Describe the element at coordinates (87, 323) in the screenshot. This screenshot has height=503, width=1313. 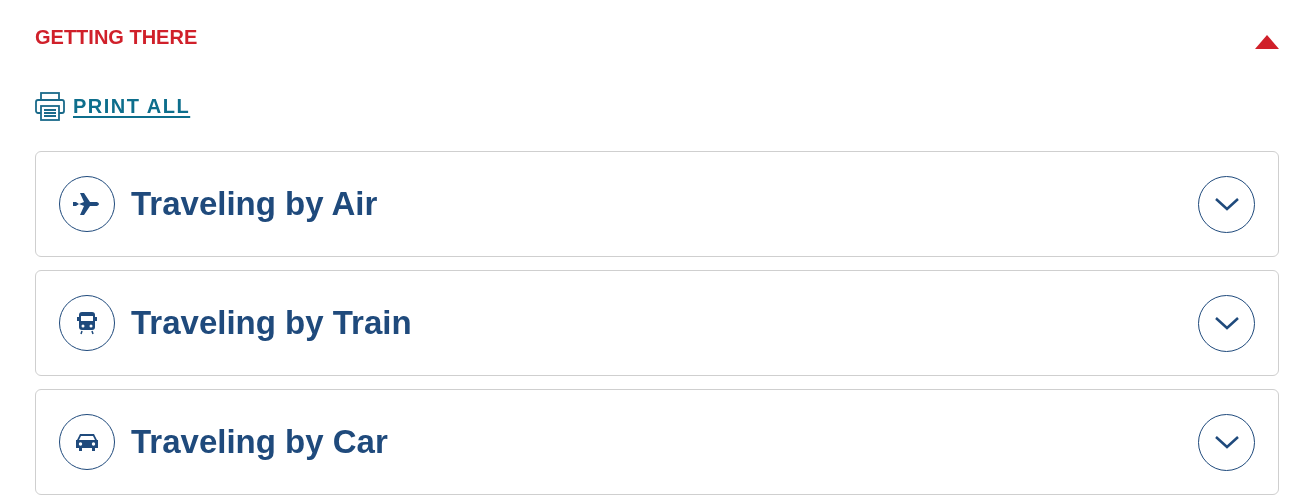
I see `train-icon` at that location.